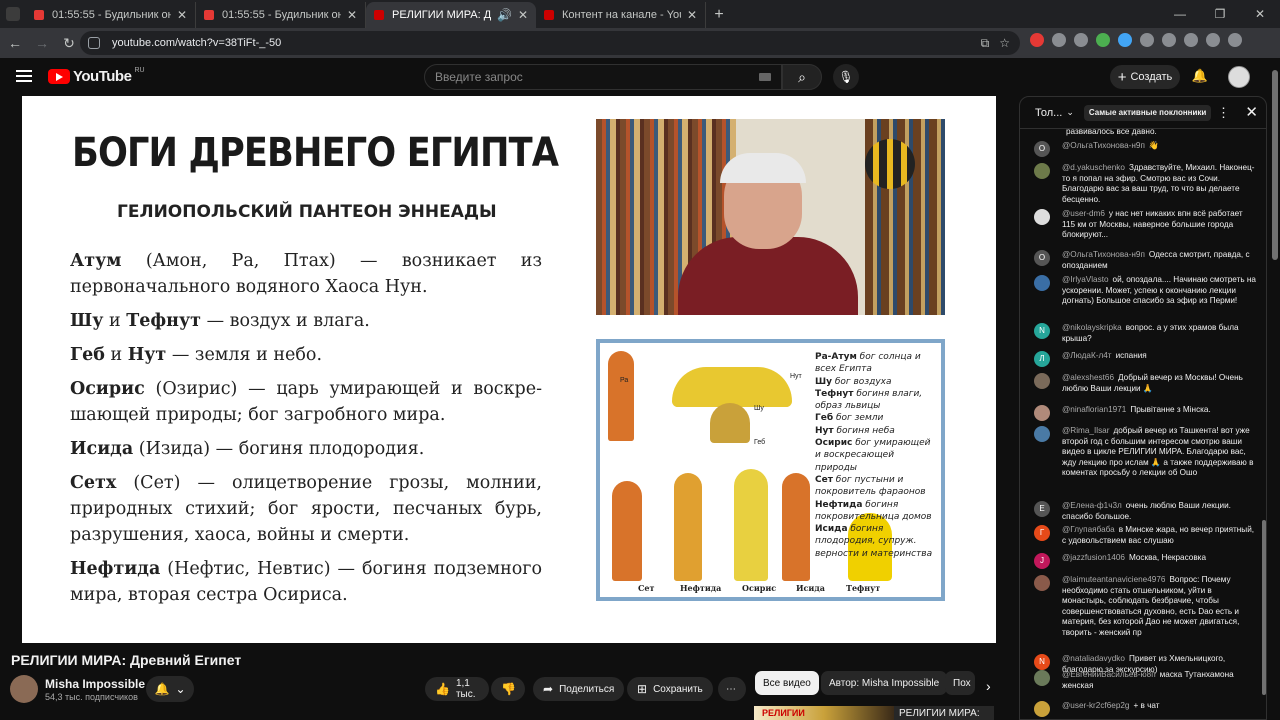 The width and height of the screenshot is (1280, 720). Describe the element at coordinates (244, 355) in the screenshot. I see `deity-description: — земля и небо.` at that location.